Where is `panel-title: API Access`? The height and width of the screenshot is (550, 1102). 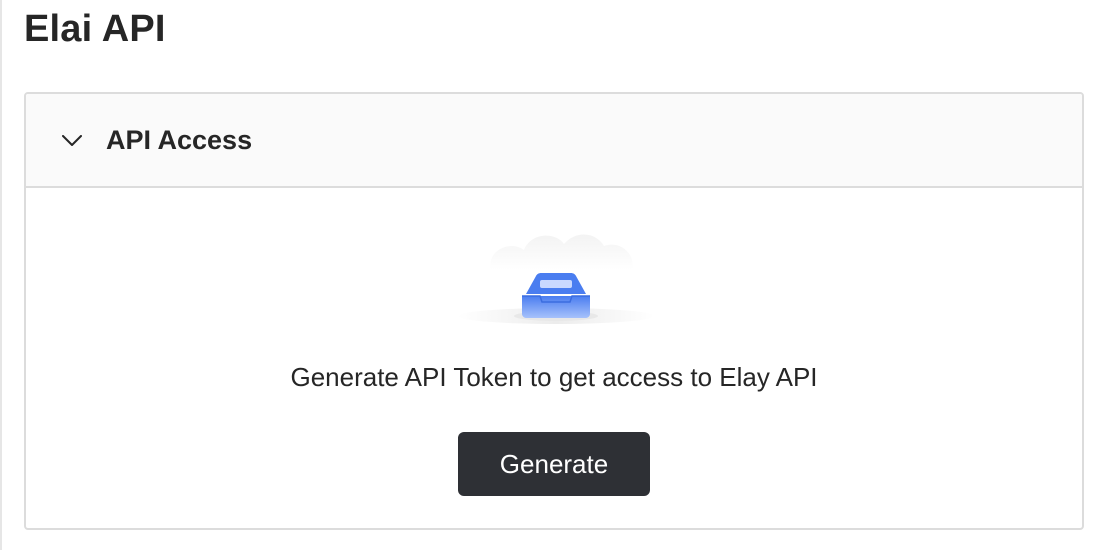 panel-title: API Access is located at coordinates (179, 139).